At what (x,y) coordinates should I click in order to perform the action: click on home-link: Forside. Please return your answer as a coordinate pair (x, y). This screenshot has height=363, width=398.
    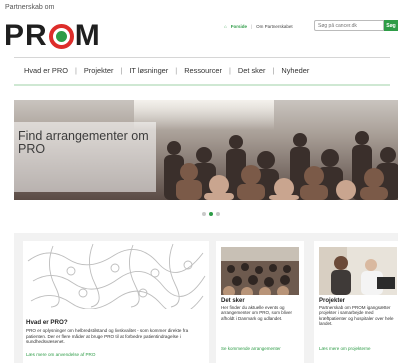
    Looking at the image, I should click on (239, 26).